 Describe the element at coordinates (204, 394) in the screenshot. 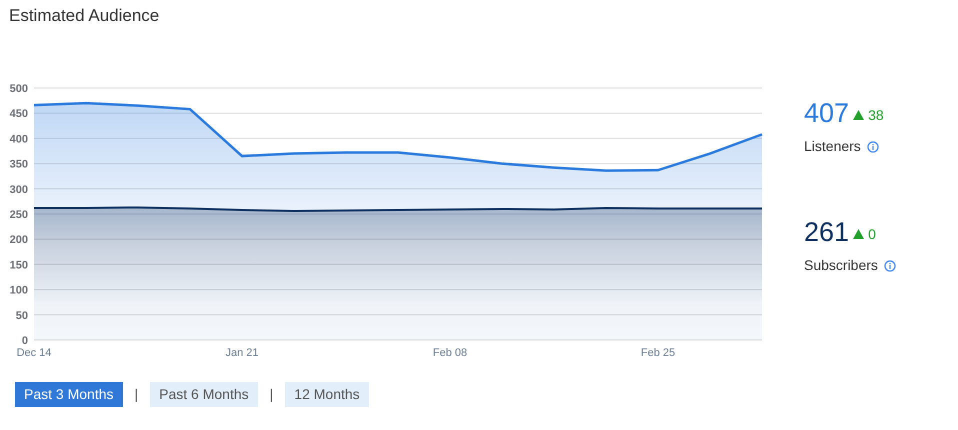

I see `range-tab: Past 6 Months` at that location.